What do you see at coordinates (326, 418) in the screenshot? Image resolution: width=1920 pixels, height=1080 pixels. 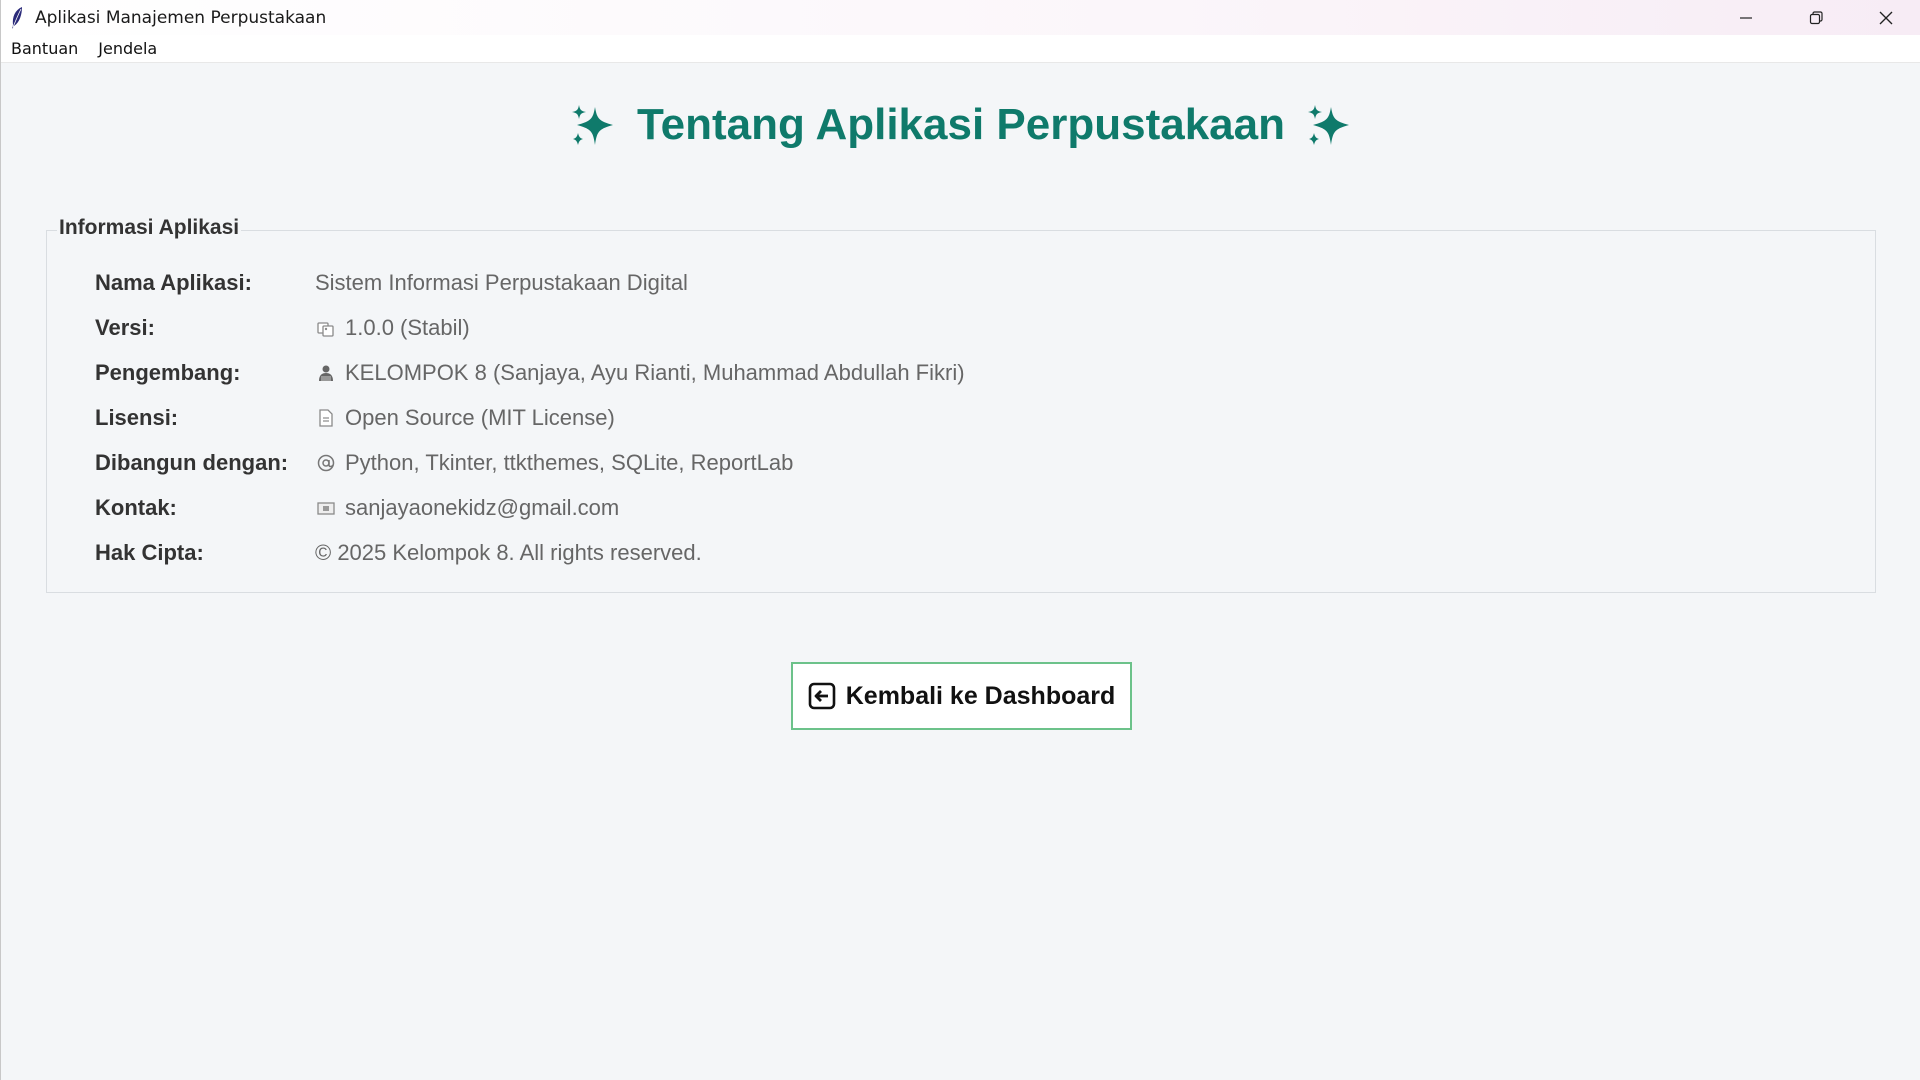 I see `document-icon` at bounding box center [326, 418].